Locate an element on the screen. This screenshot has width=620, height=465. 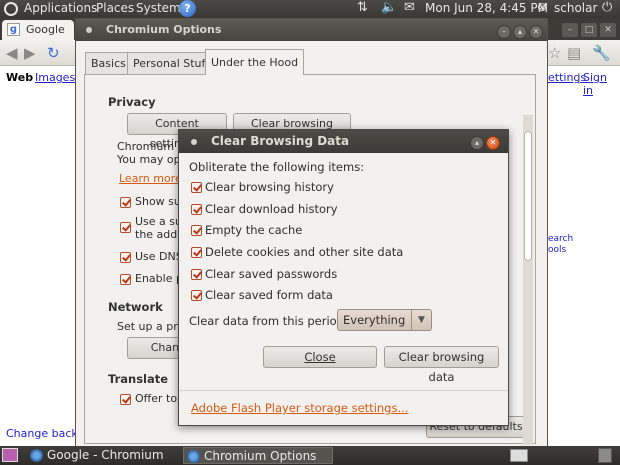
chevron-down-icon: ▼ is located at coordinates (421, 320).